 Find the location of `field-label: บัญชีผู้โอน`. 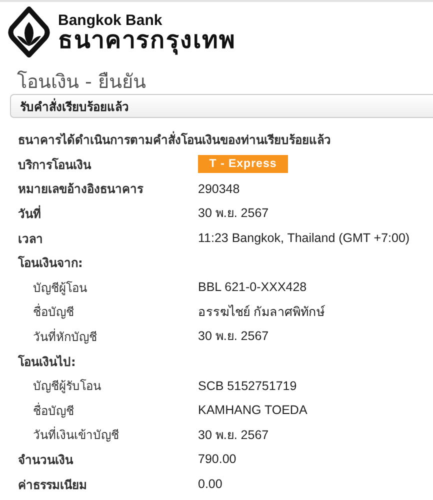

field-label: บัญชีผู้โอน is located at coordinates (60, 288).